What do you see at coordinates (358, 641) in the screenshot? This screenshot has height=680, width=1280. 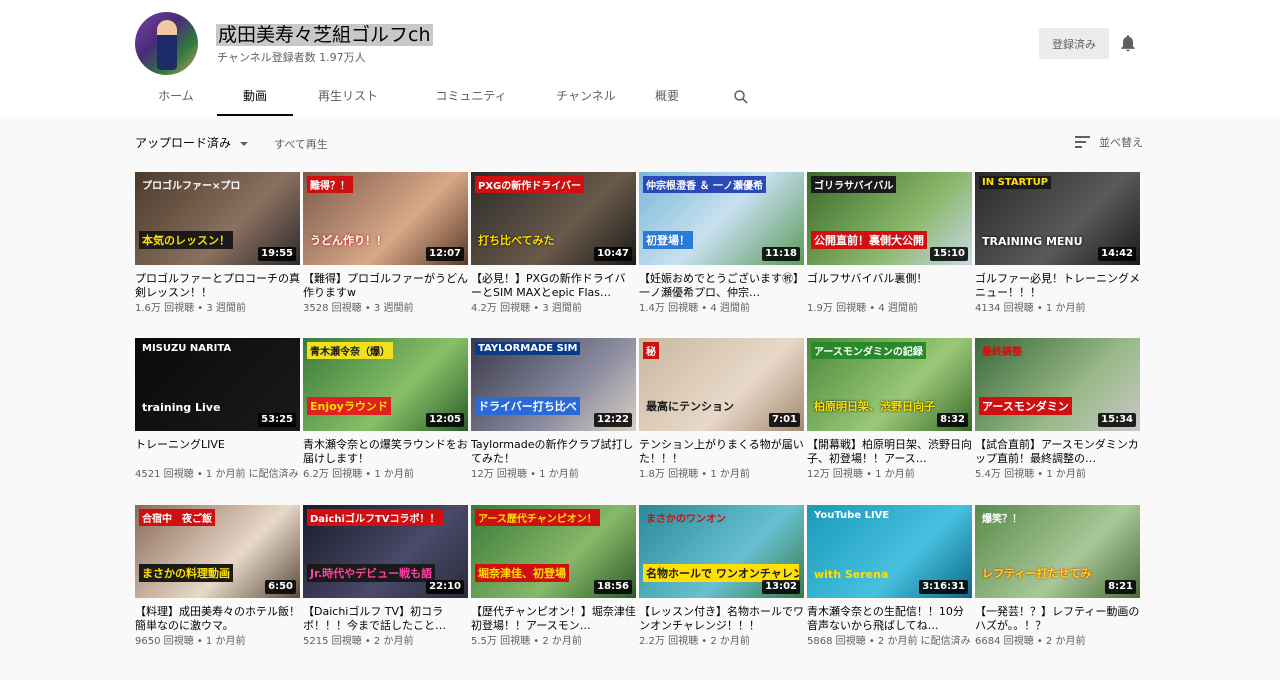 I see `video-meta: 5215 回視聴 • 2 か月前` at bounding box center [358, 641].